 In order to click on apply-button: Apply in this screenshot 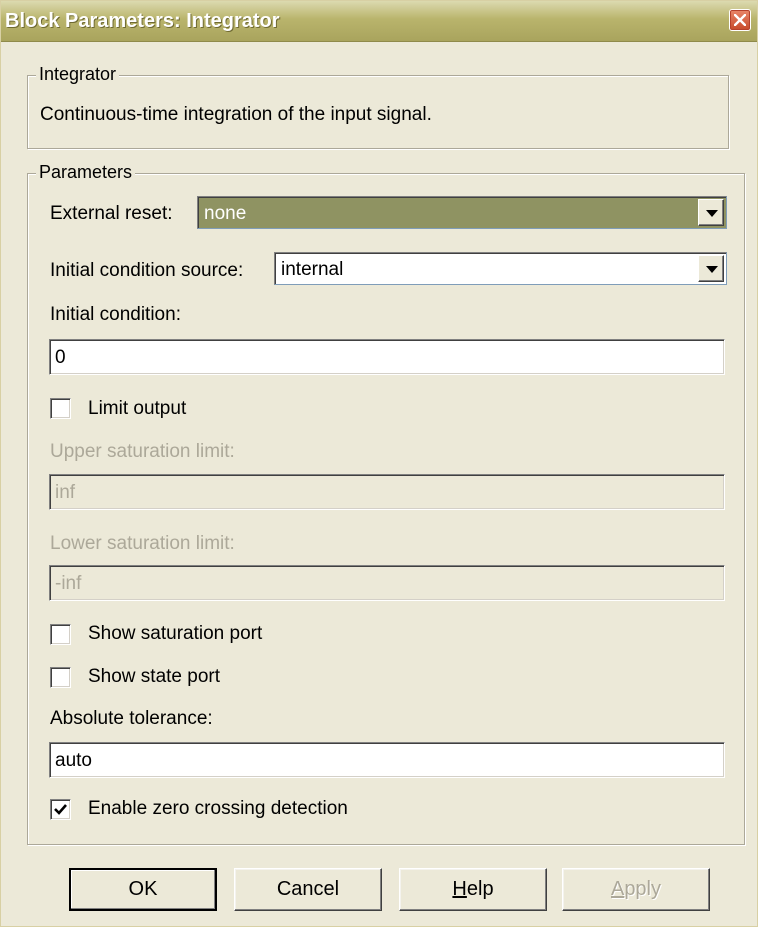, I will do `click(636, 889)`.